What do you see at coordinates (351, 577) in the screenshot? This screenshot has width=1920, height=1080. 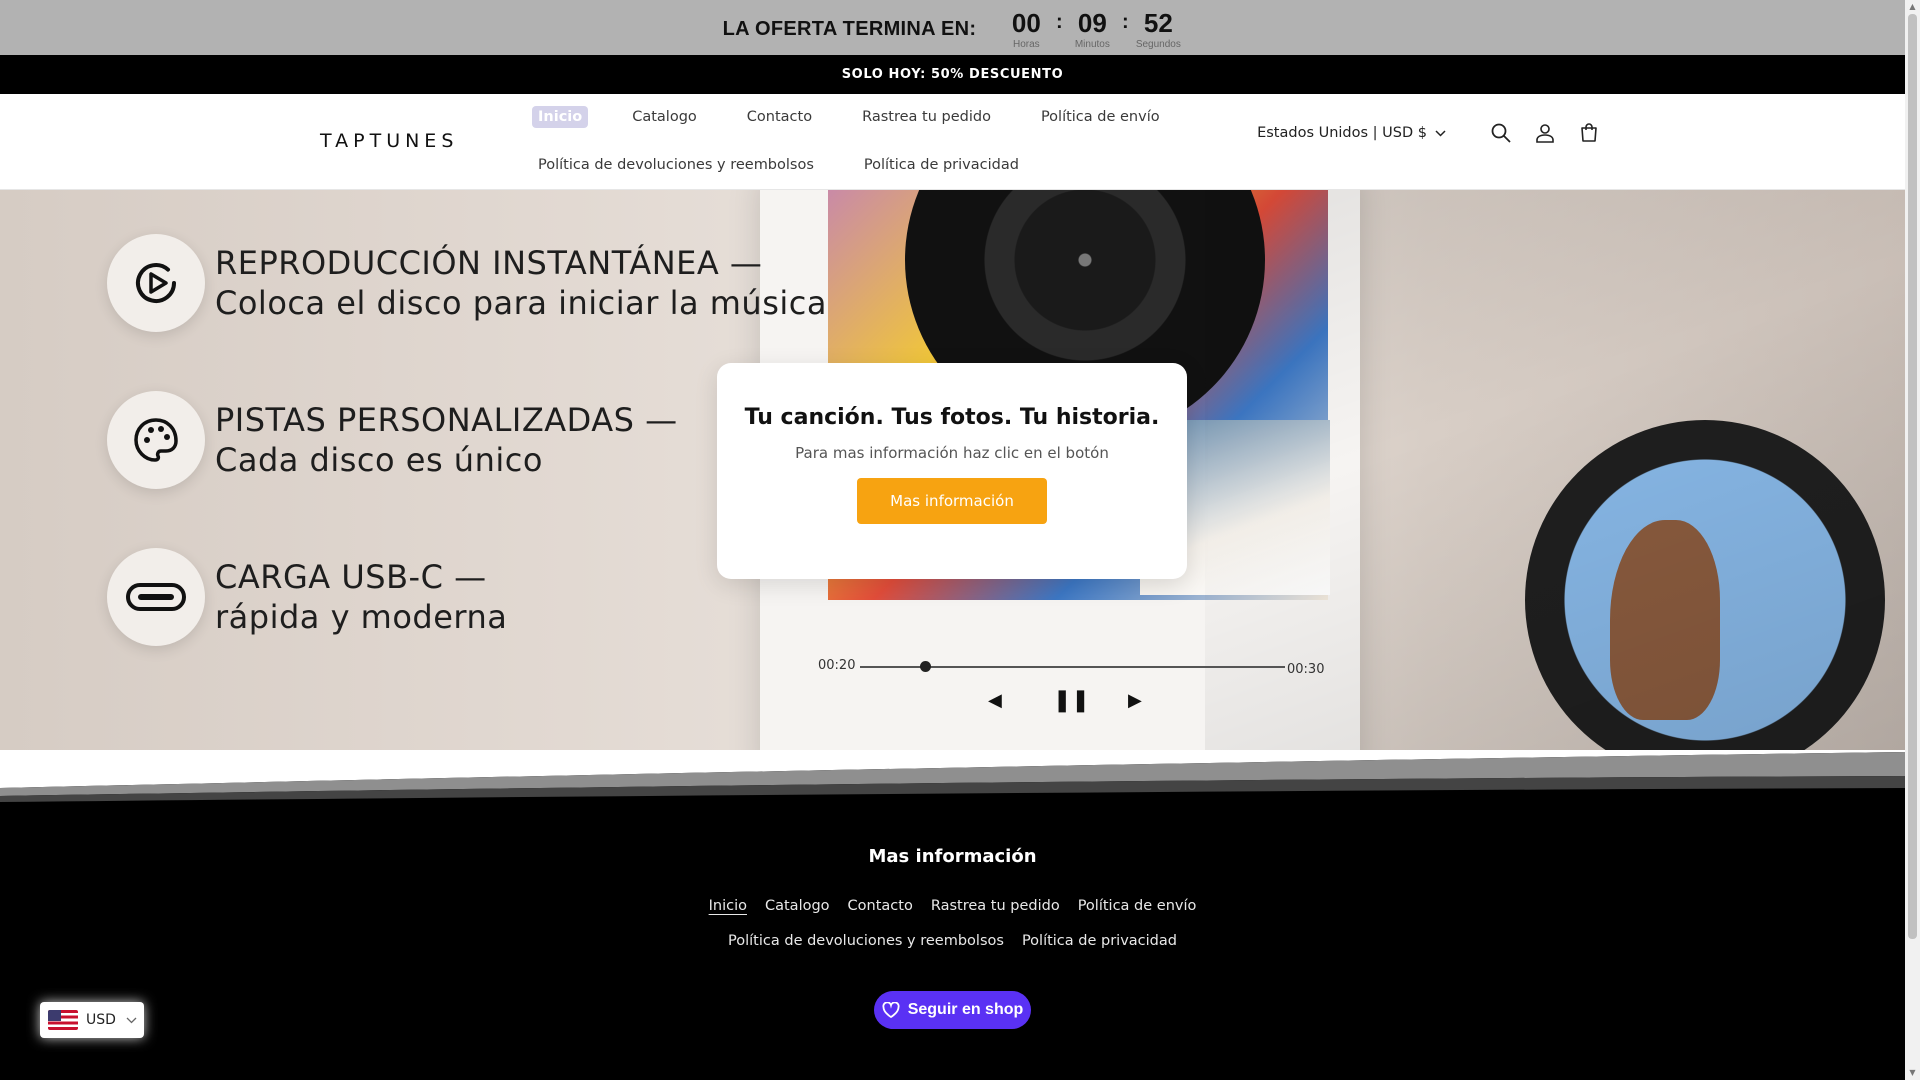 I see `feature-title: CARGA USB-C —` at bounding box center [351, 577].